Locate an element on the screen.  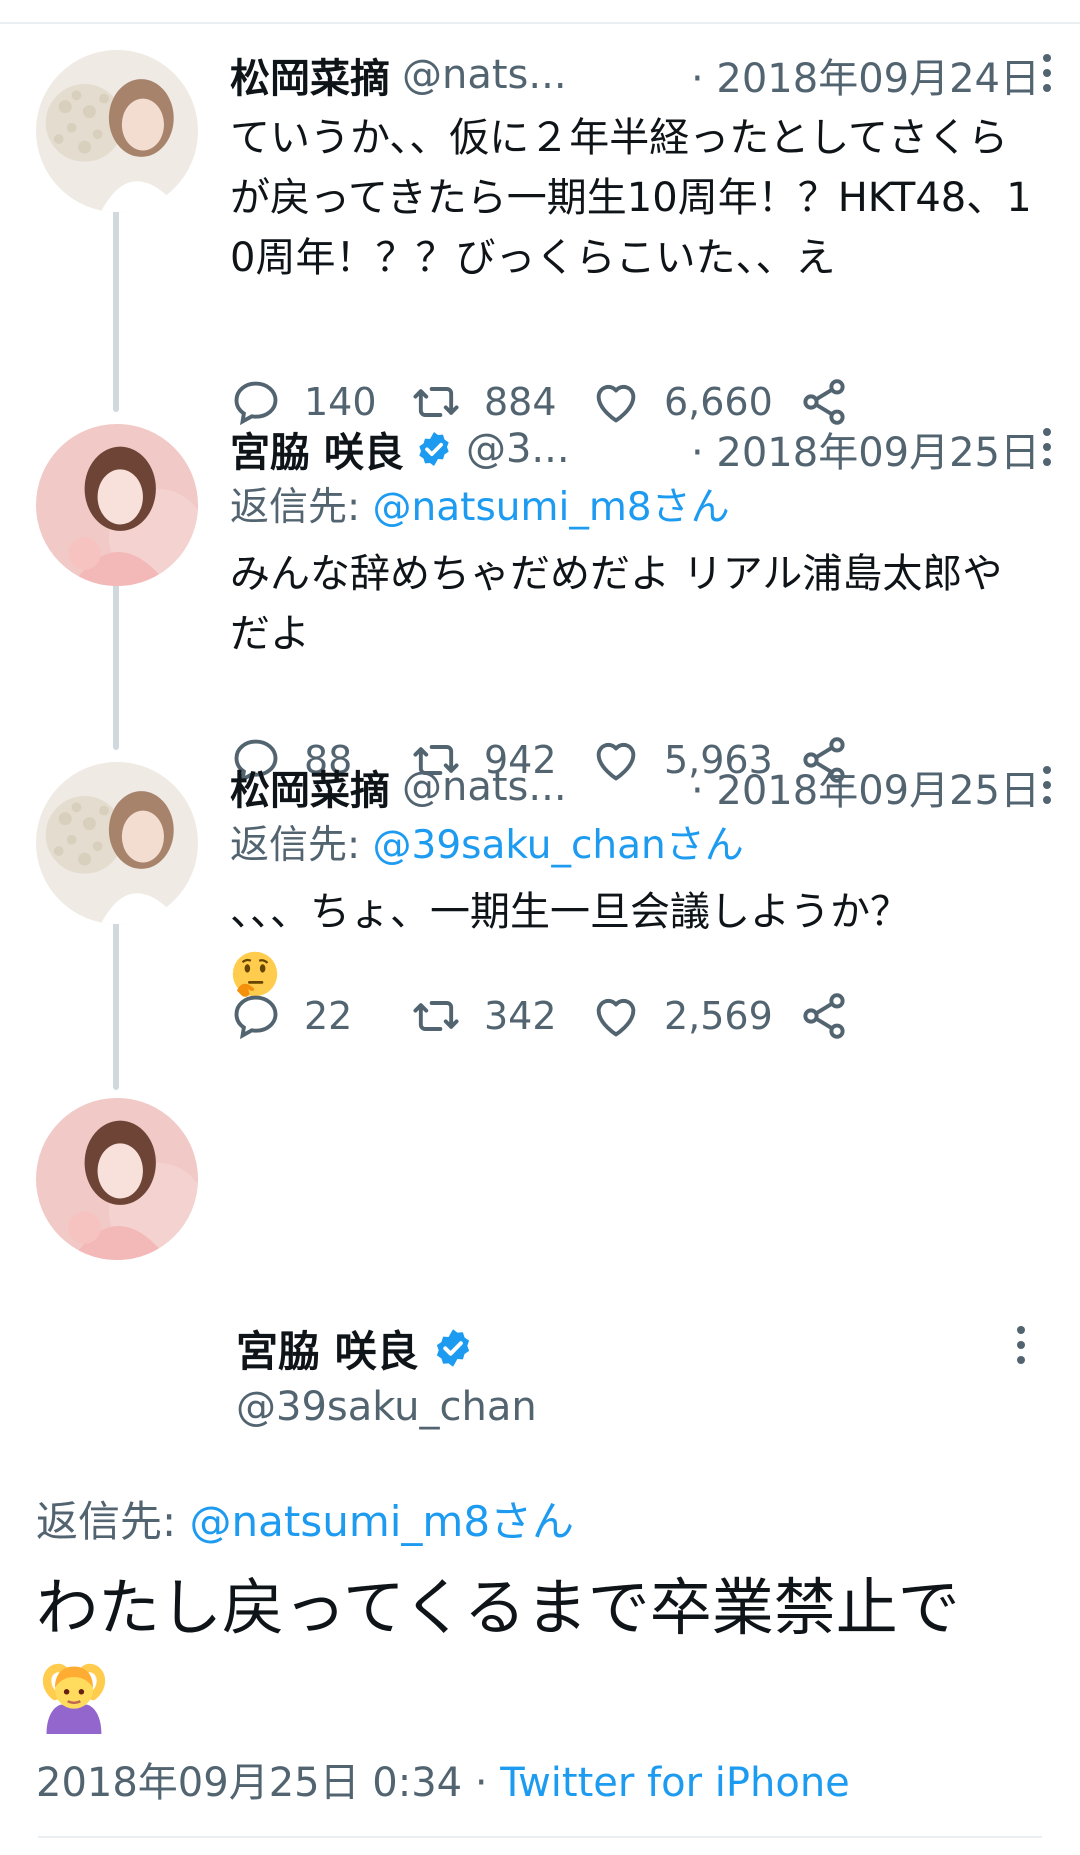
share-button is located at coordinates (835, 1016).